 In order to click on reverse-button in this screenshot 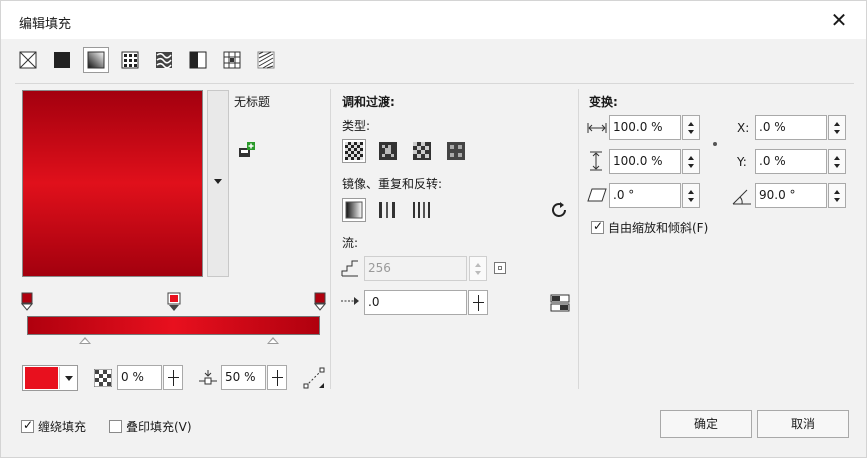, I will do `click(559, 211)`.